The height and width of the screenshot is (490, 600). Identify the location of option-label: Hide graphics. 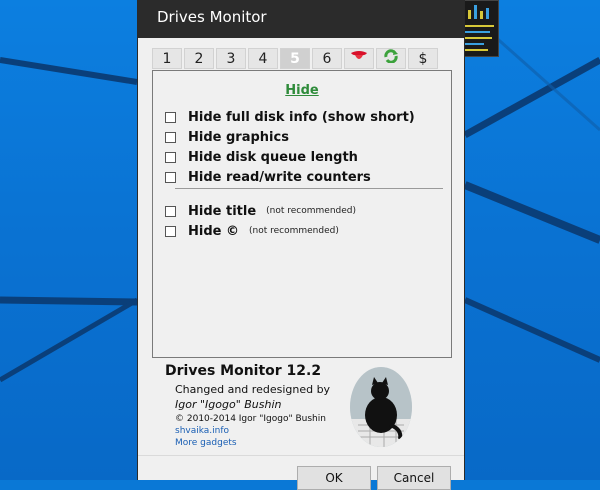
(238, 137).